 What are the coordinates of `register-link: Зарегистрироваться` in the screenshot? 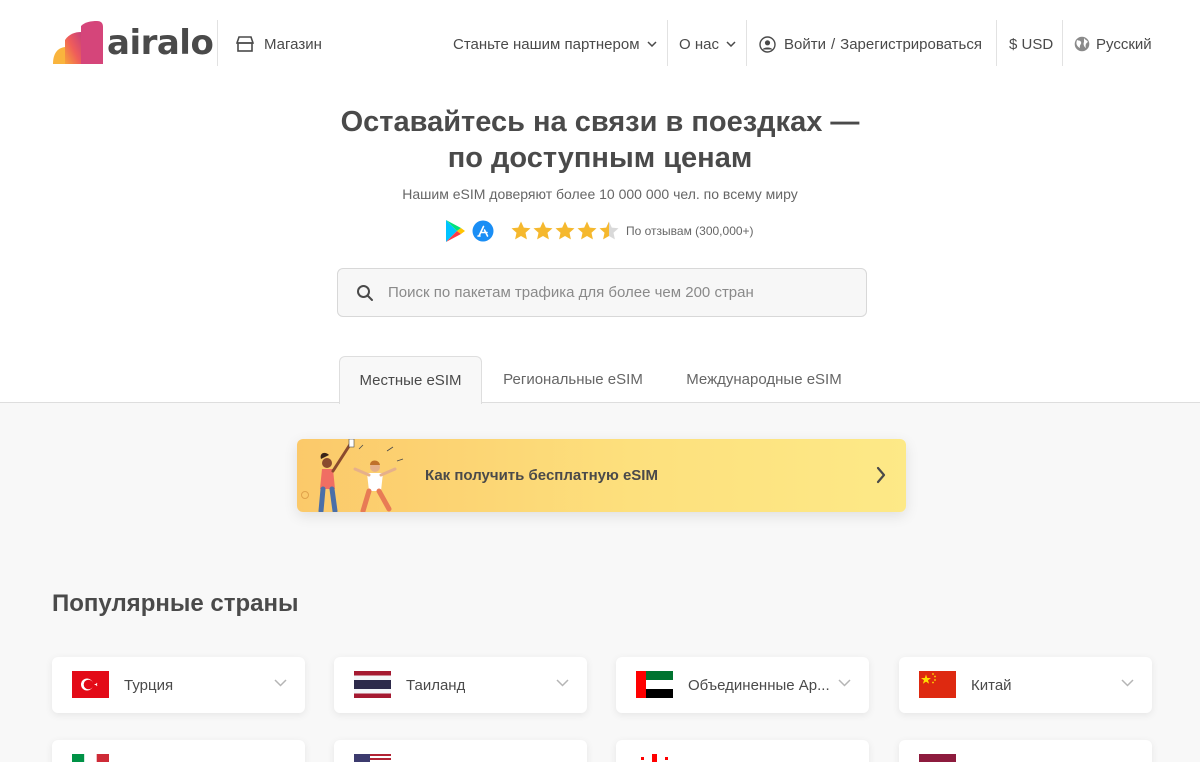 It's located at (911, 44).